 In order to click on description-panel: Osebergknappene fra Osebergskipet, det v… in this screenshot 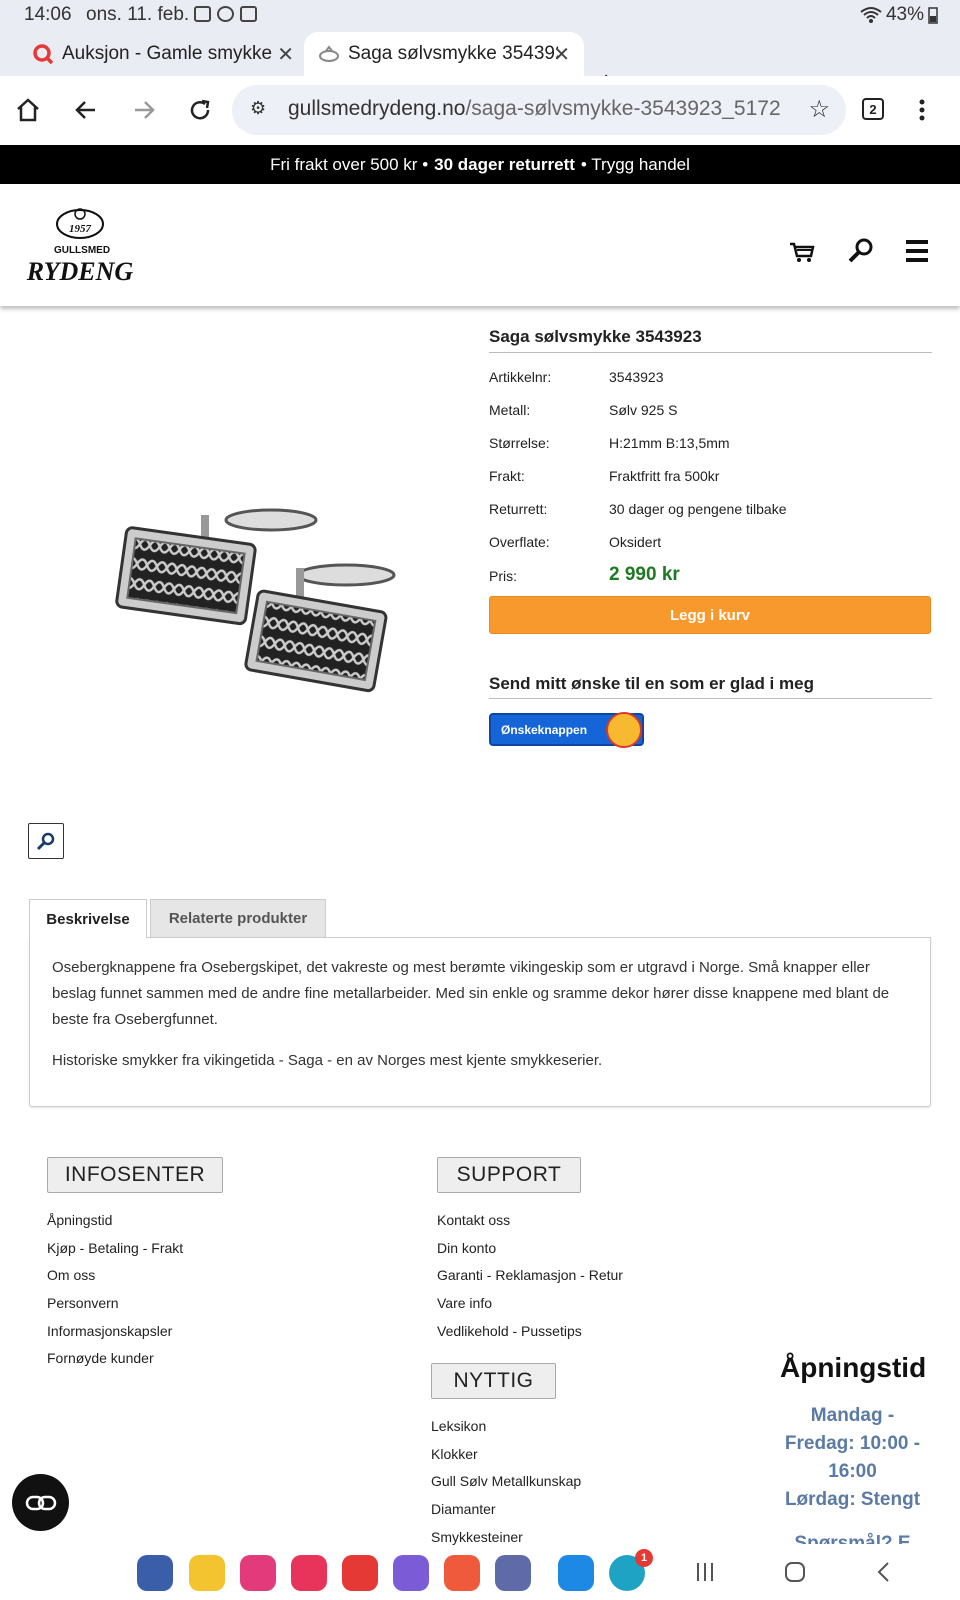, I will do `click(480, 1022)`.